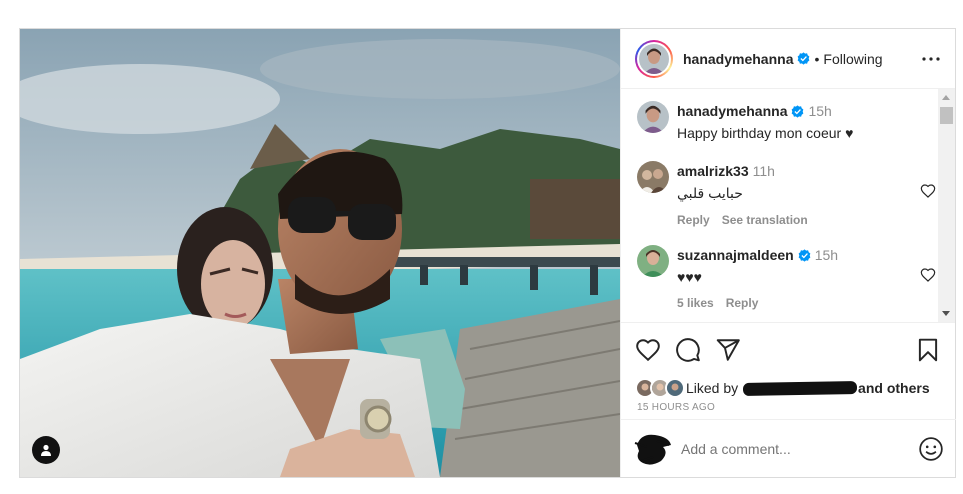 Image resolution: width=963 pixels, height=494 pixels. I want to click on comment-text: ♥♥♥, so click(689, 277).